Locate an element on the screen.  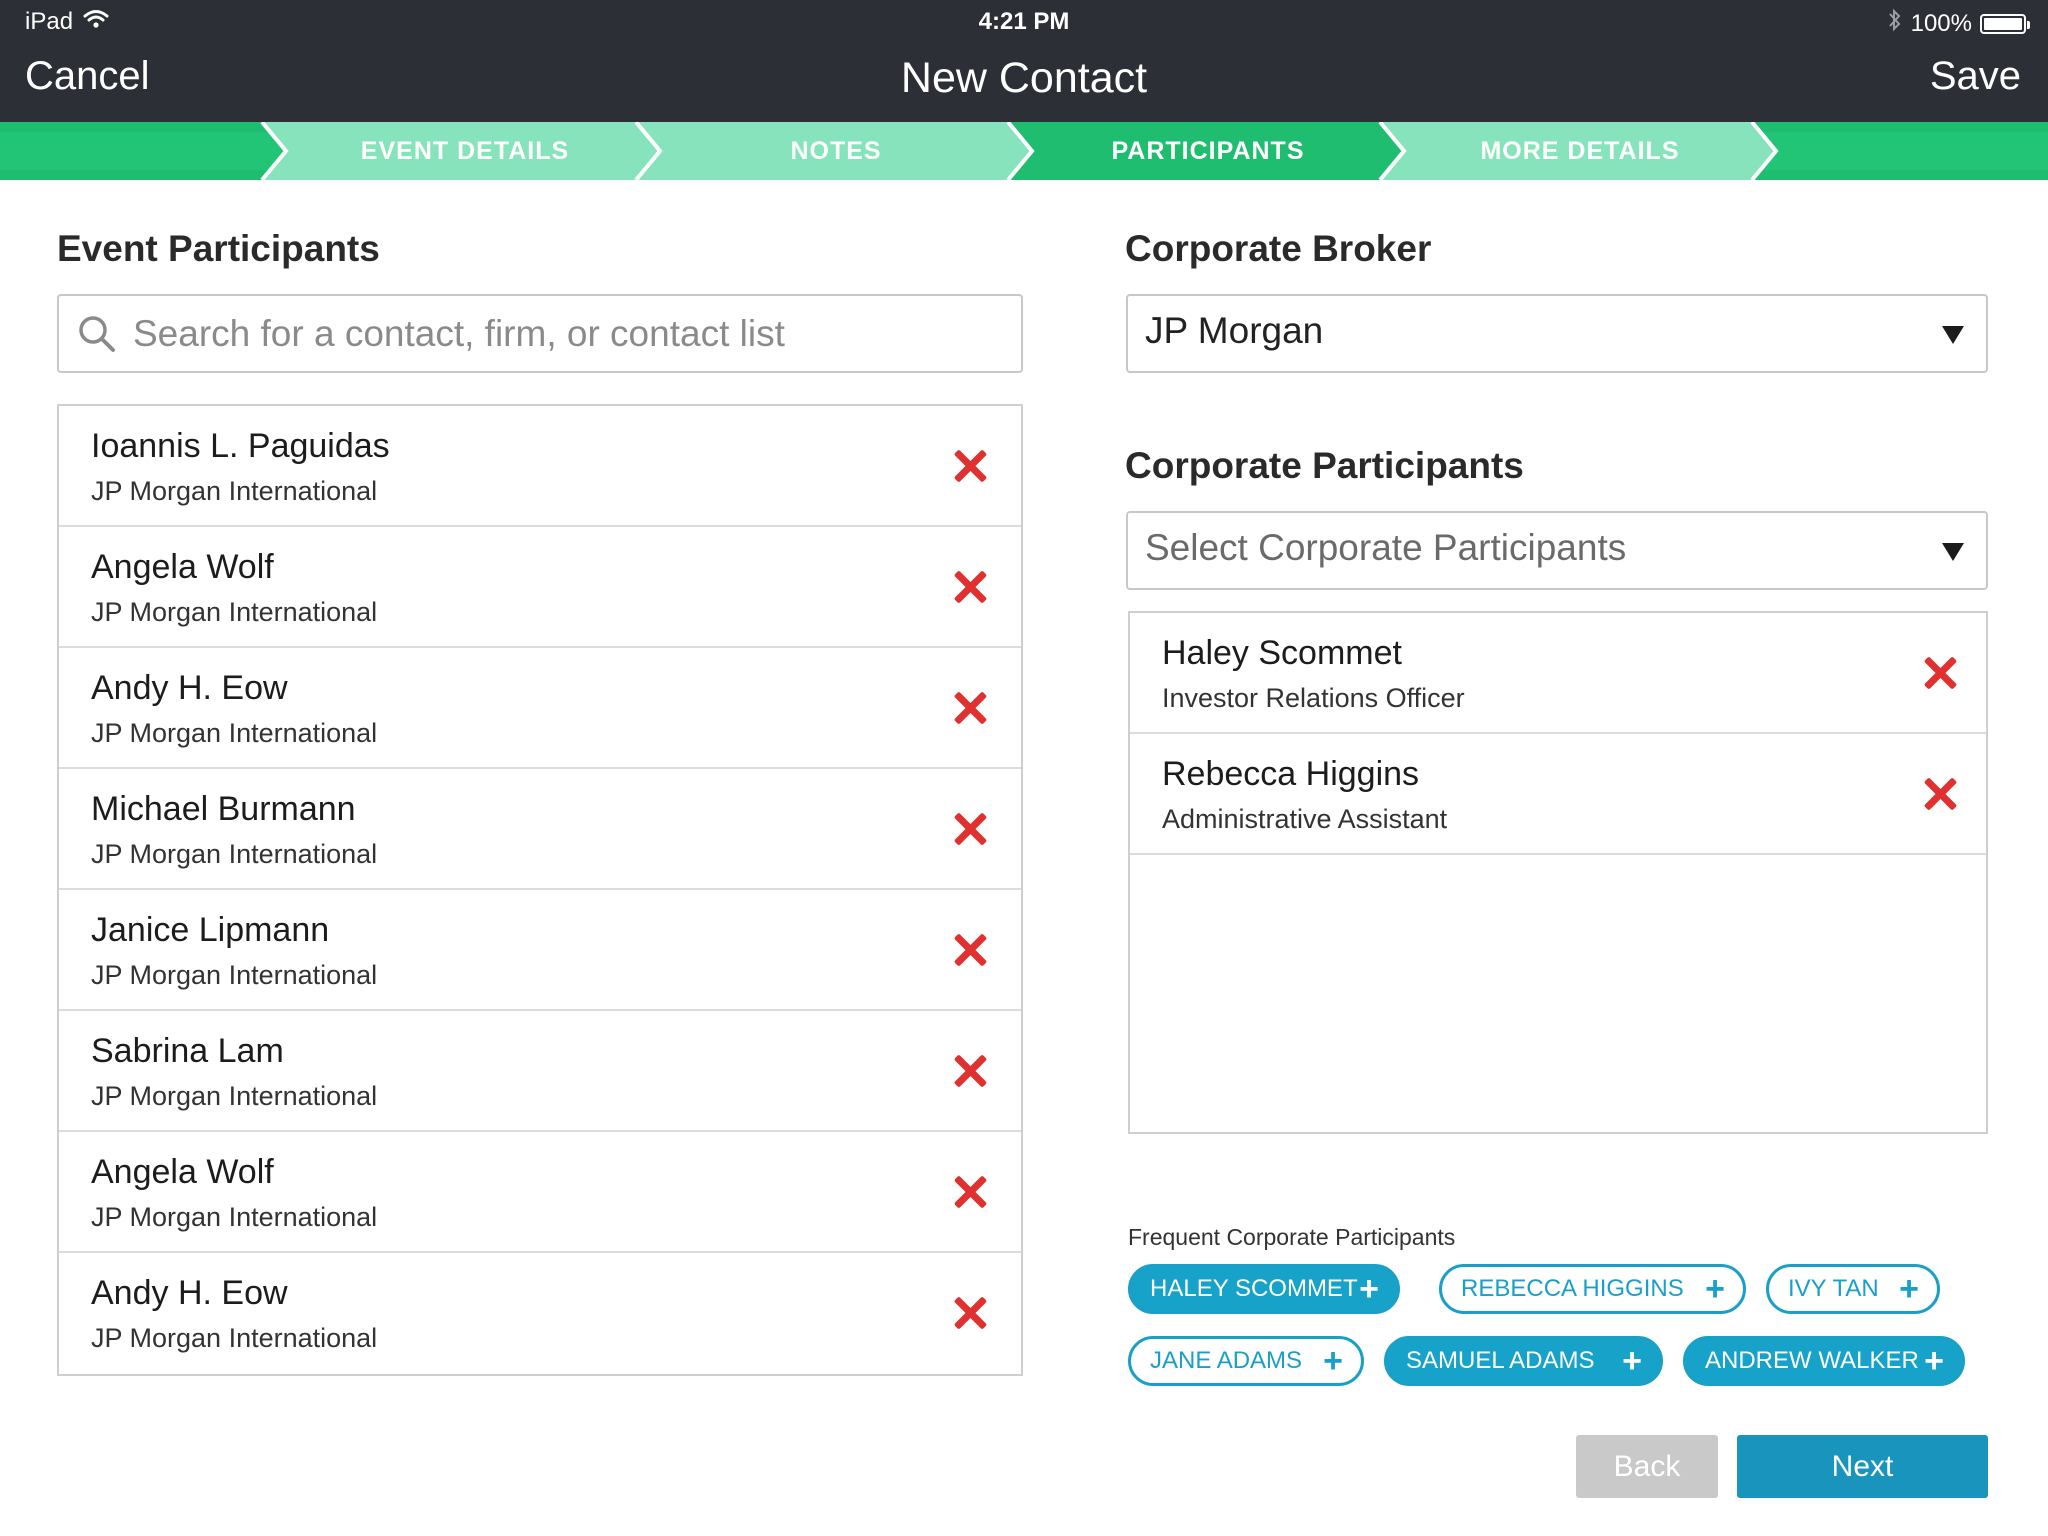
chip-rebecca-higgins: REBECCA HIGGINS + is located at coordinates (1592, 1289).